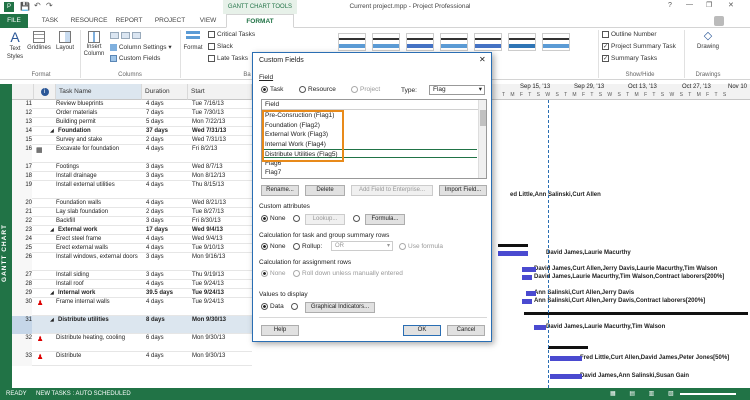 This screenshot has width=750, height=400. Describe the element at coordinates (272, 89) in the screenshot. I see `task-radio: Task` at that location.